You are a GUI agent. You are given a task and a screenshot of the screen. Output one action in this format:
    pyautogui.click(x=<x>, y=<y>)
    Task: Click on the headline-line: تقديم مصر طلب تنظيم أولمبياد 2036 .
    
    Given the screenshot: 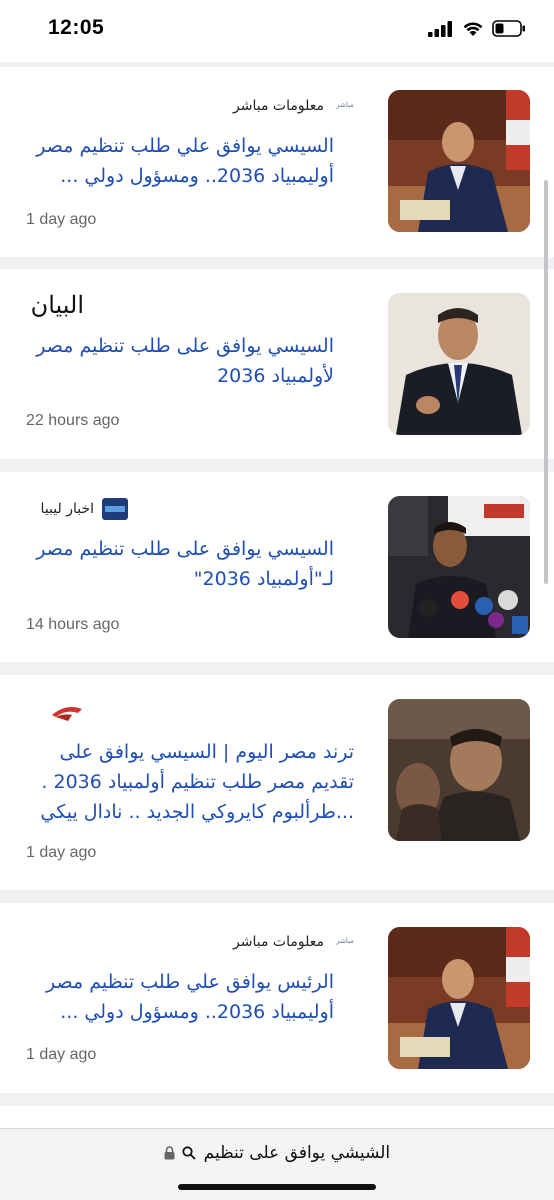 What is the action you would take?
    pyautogui.click(x=197, y=782)
    